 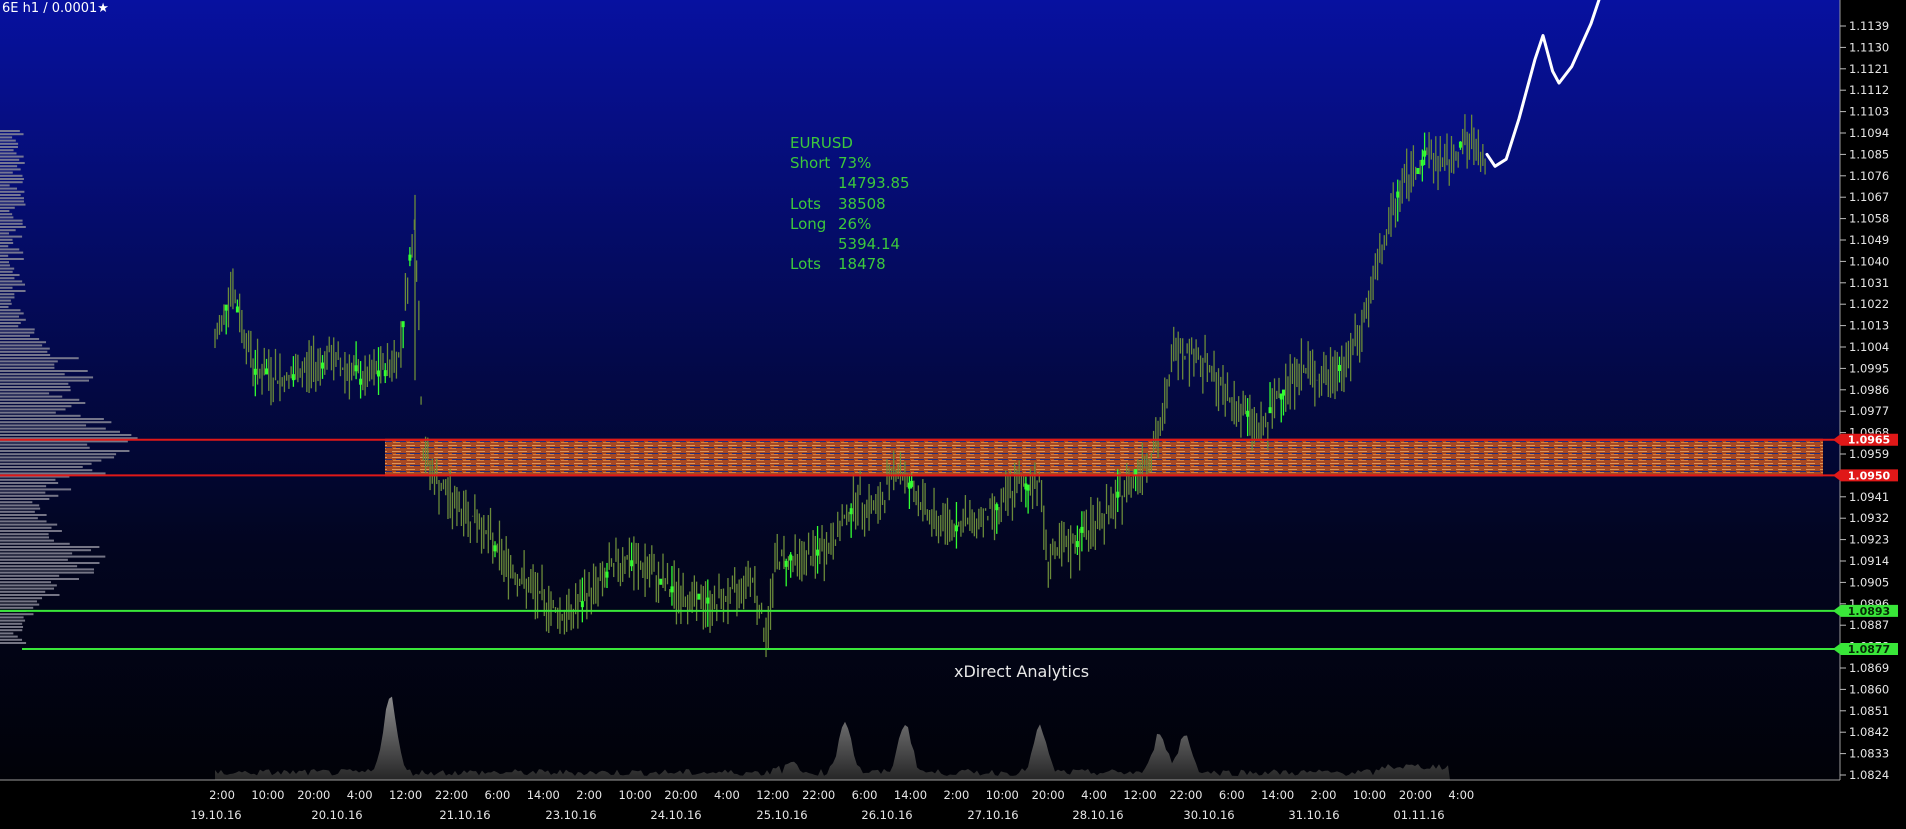 What do you see at coordinates (1869, 440) in the screenshot?
I see `price-tag-label: 1.0965` at bounding box center [1869, 440].